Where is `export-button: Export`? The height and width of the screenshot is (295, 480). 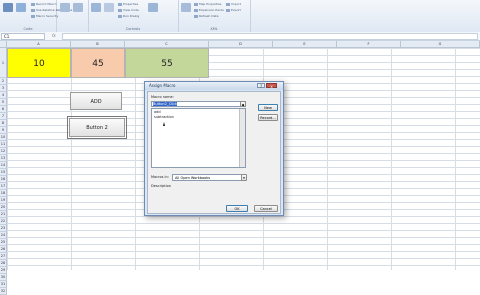
export-button: Export is located at coordinates (233, 10).